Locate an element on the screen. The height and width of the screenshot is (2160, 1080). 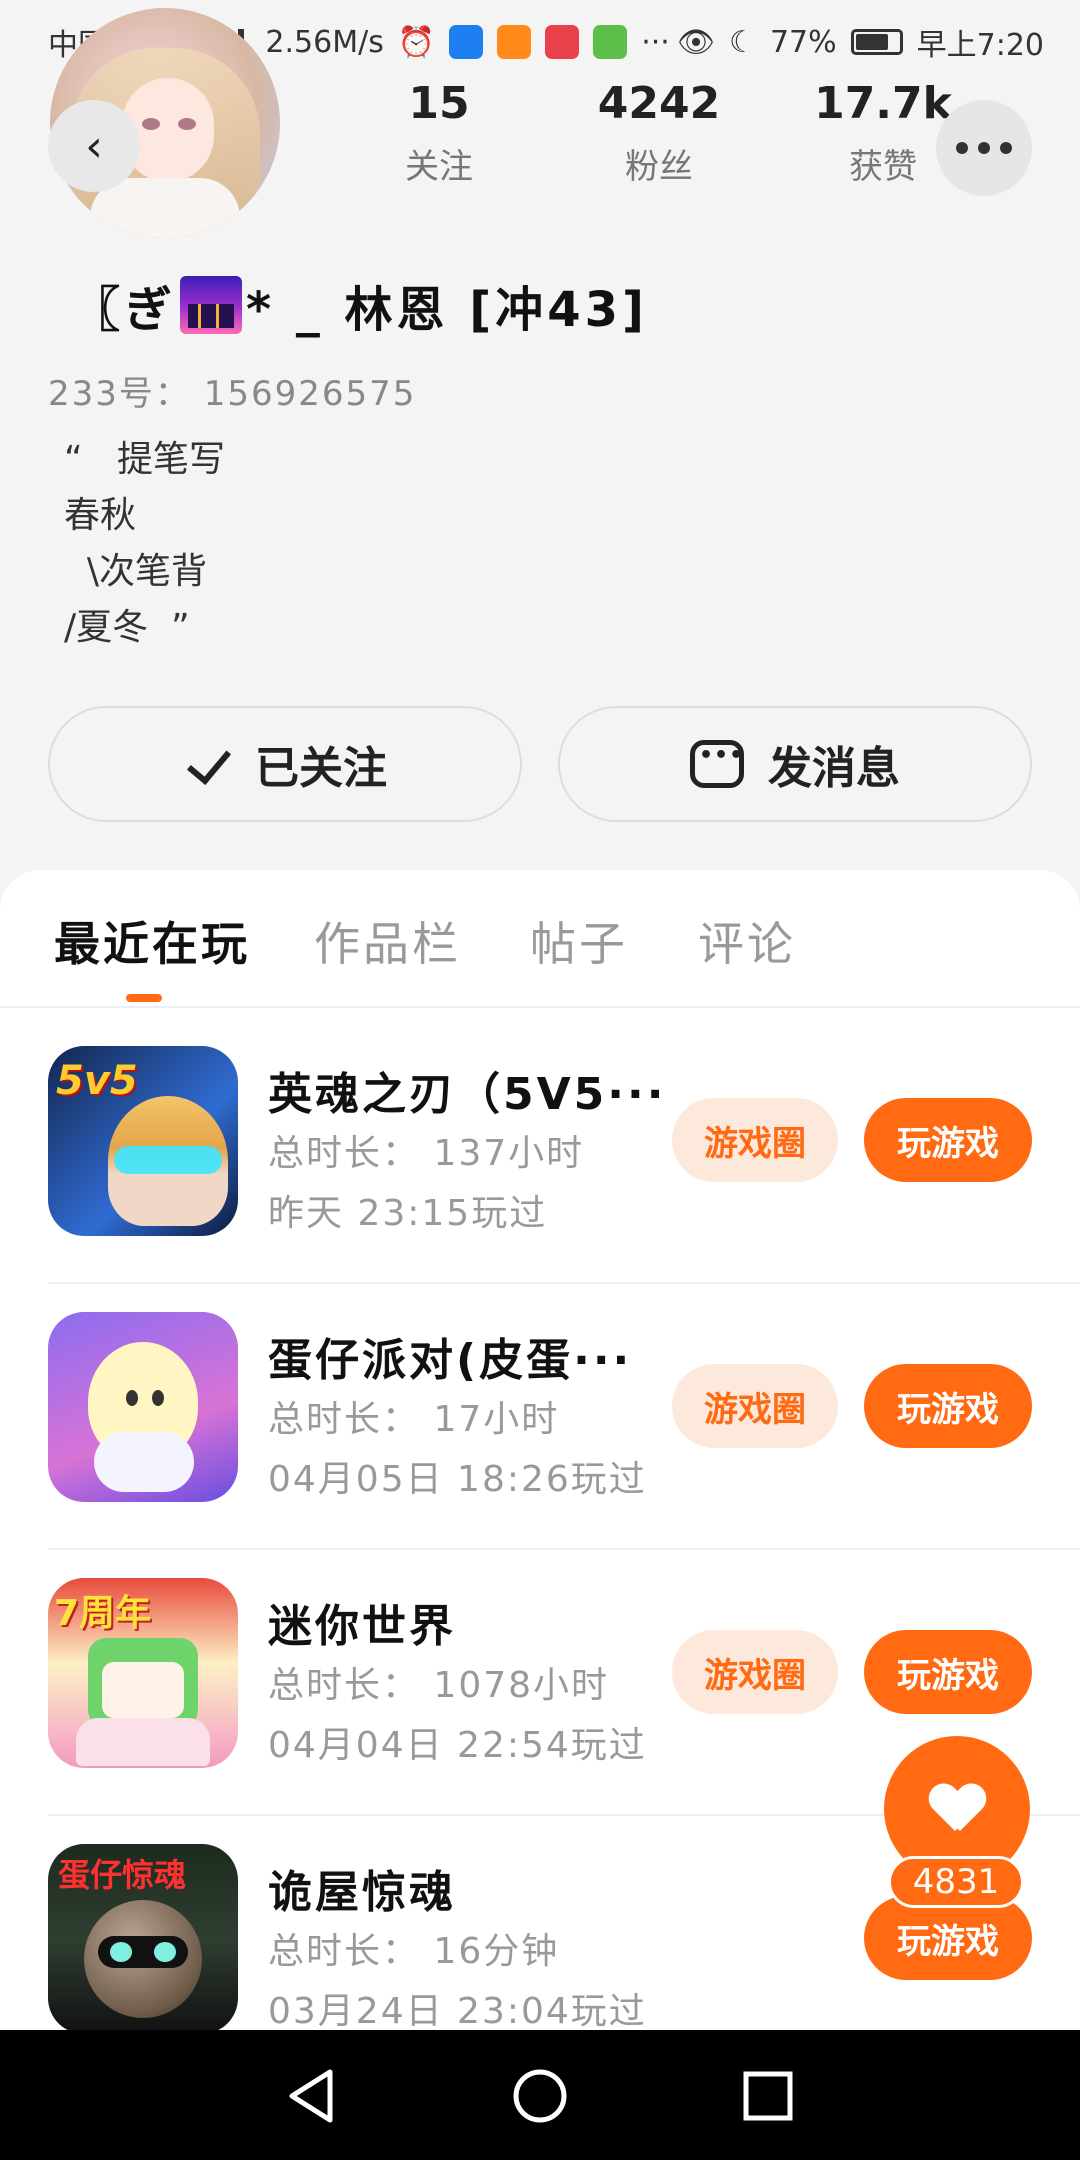
back-arrow-icon: ‹ is located at coordinates (94, 146).